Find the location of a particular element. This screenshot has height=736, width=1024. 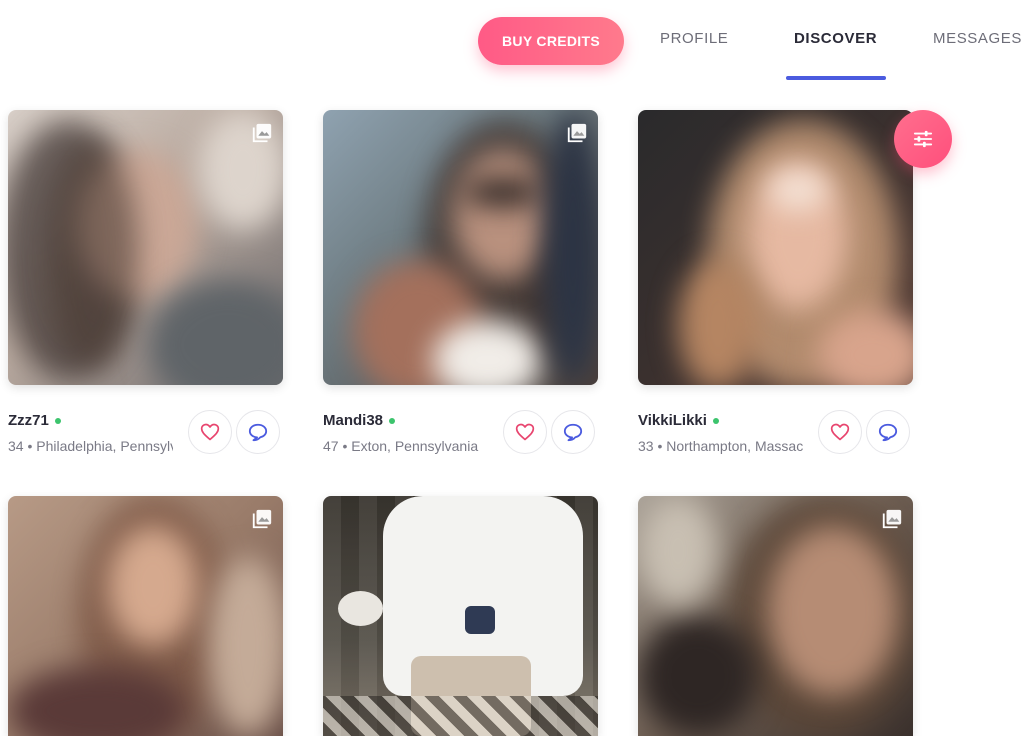

profile-meta: Zzz71 34 • Philadelphia, Pennsylvania is located at coordinates (145, 440).